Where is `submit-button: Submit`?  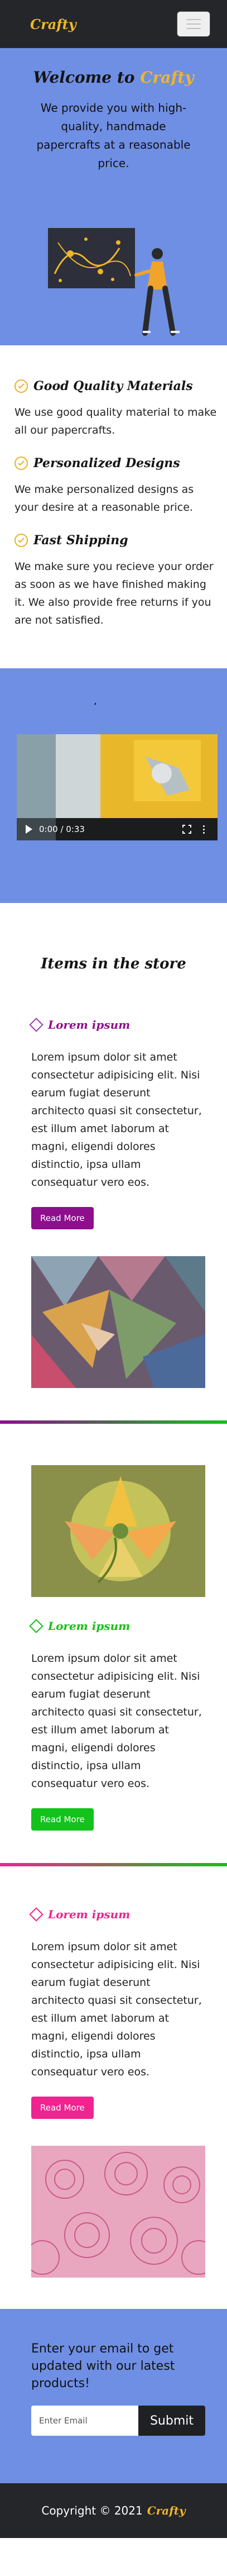 submit-button: Submit is located at coordinates (171, 2421).